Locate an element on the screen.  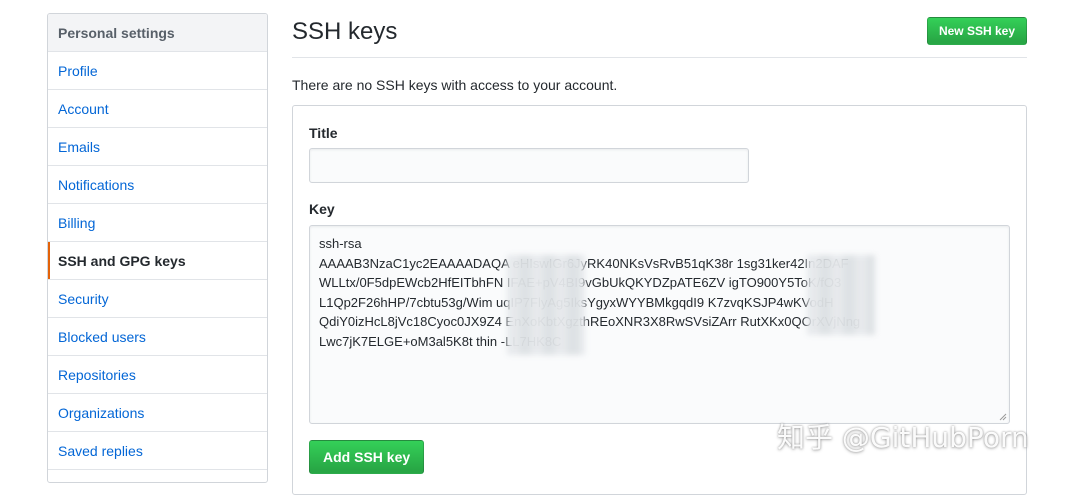
page-title: SSH keys is located at coordinates (345, 31).